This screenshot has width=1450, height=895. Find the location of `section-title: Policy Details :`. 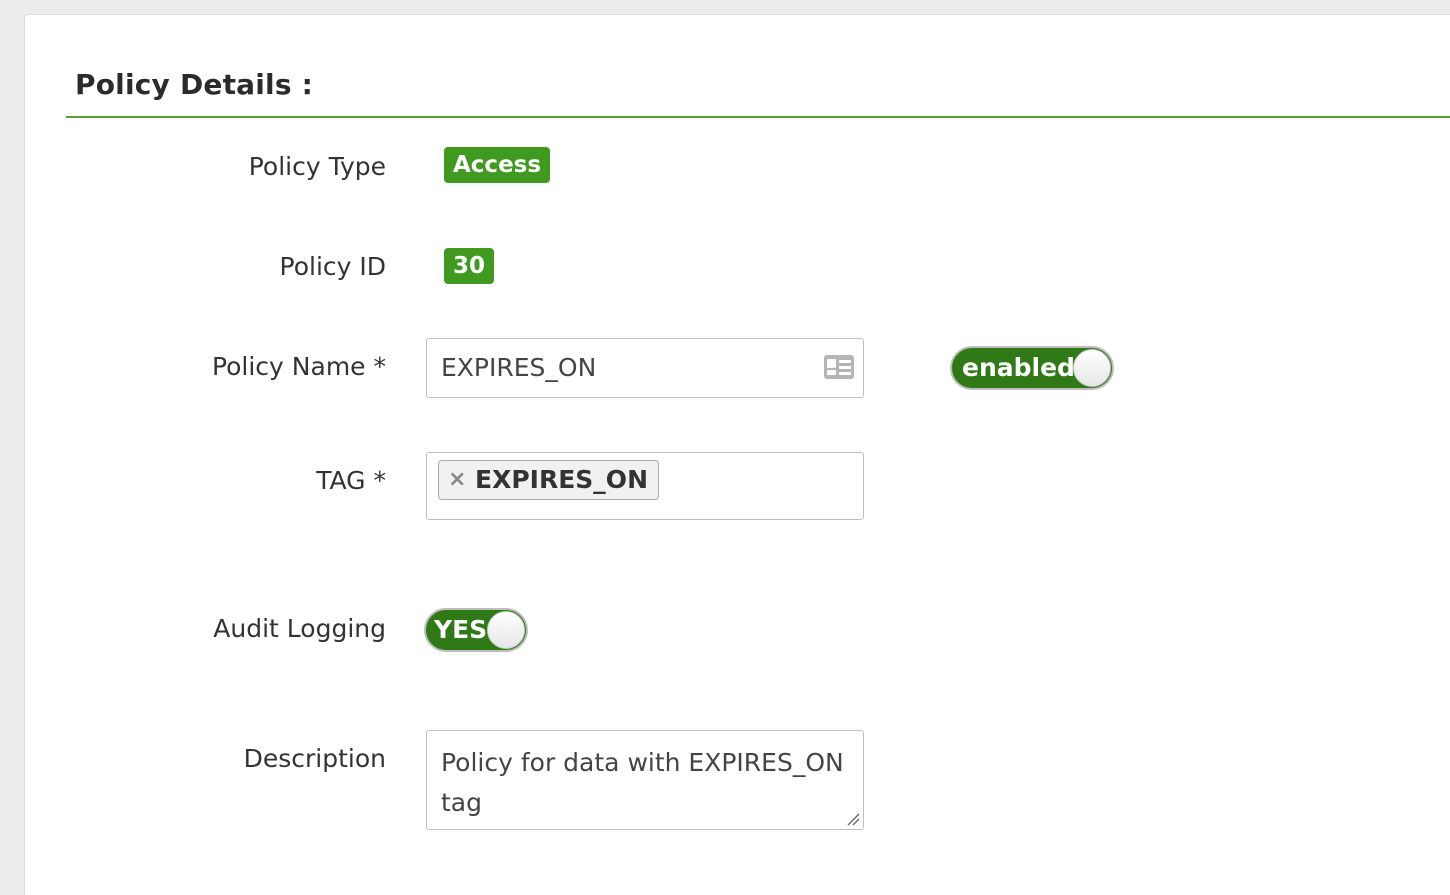

section-title: Policy Details : is located at coordinates (194, 84).